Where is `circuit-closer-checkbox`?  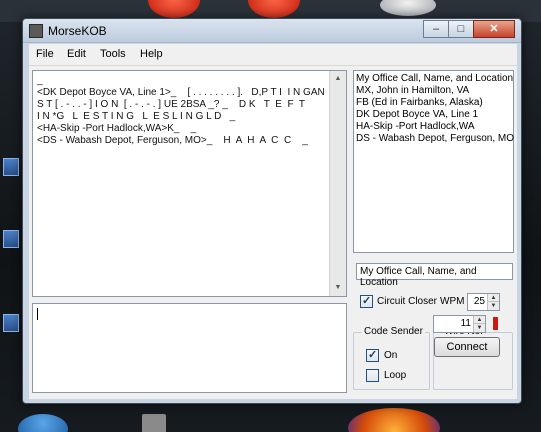 circuit-closer-checkbox is located at coordinates (366, 301).